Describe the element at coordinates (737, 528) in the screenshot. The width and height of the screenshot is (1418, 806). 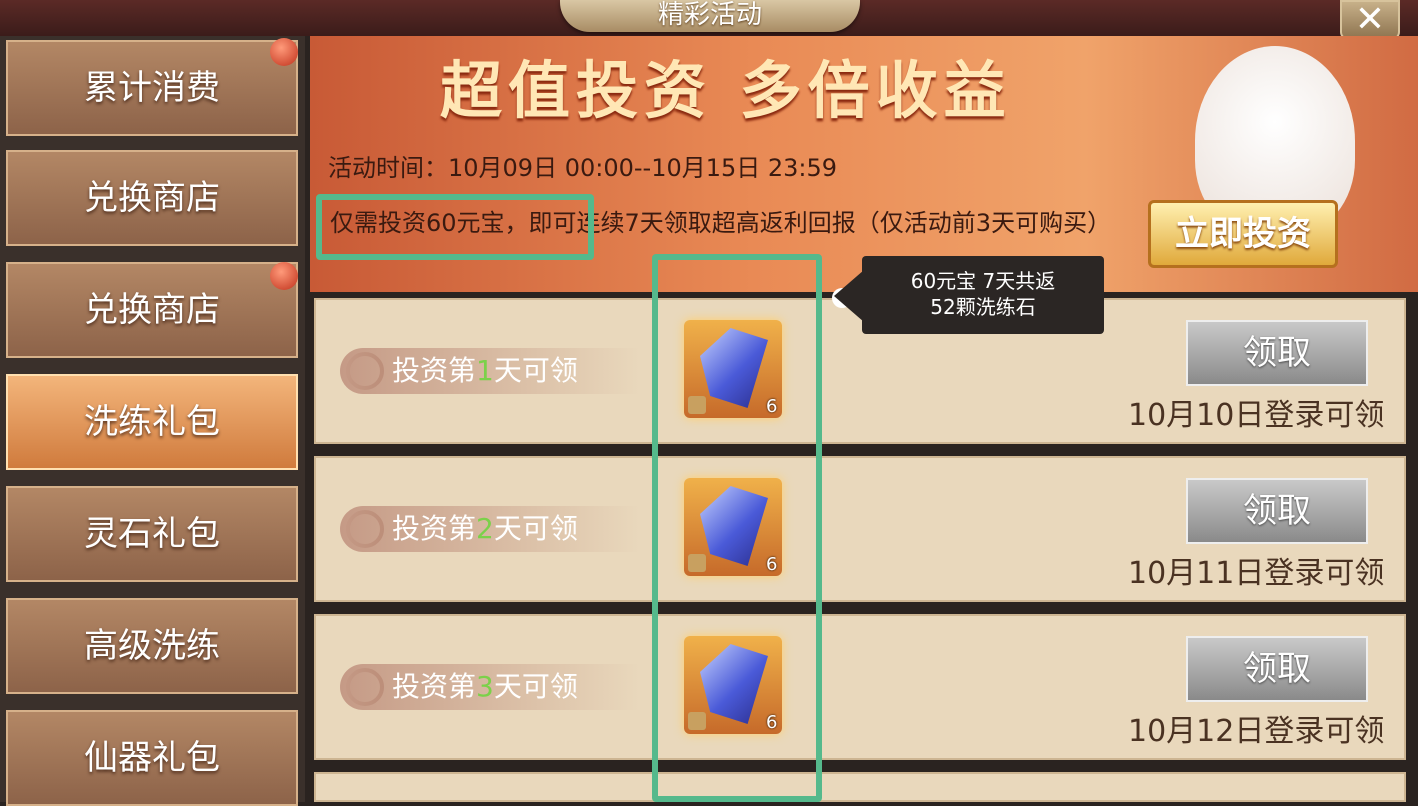
I see `highlight-box-items` at that location.